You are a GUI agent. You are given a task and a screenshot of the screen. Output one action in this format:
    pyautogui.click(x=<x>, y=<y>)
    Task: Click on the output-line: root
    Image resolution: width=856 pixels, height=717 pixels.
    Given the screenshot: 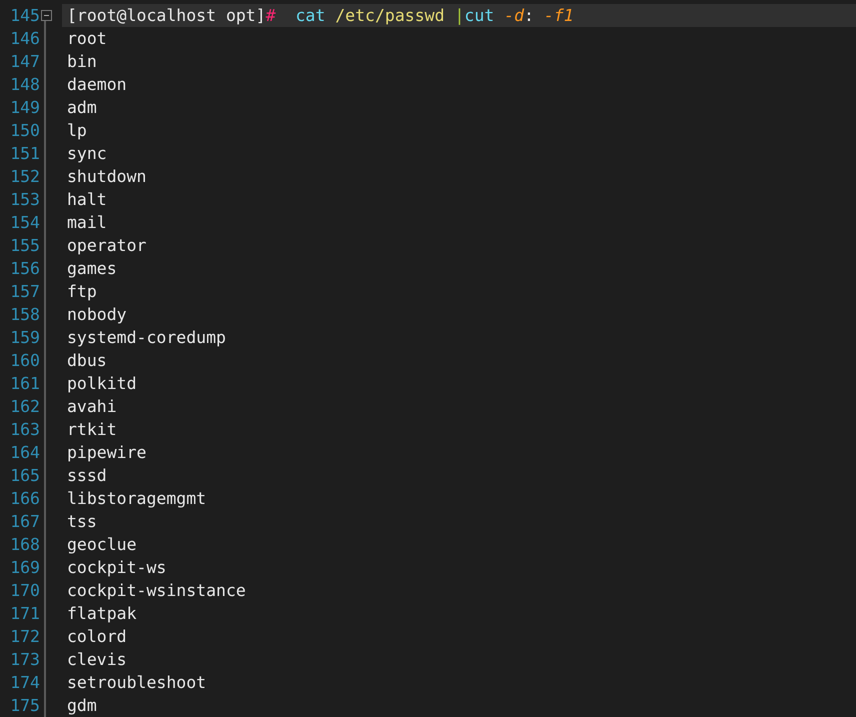 What is the action you would take?
    pyautogui.click(x=87, y=39)
    